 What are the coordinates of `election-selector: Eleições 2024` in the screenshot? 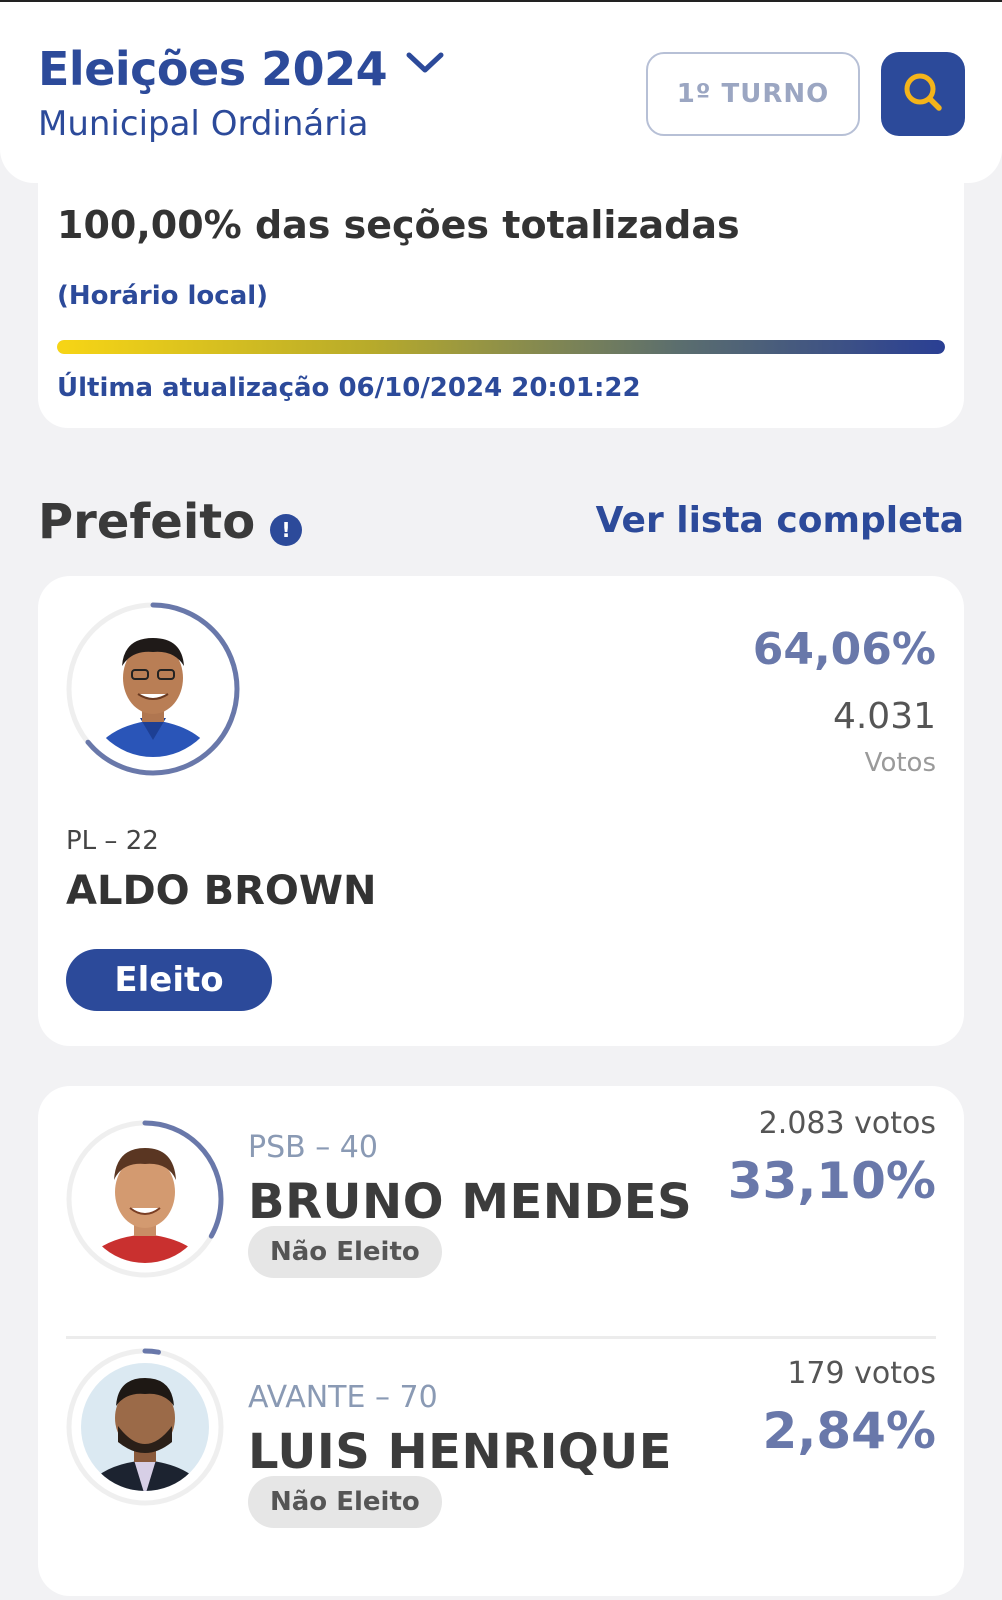 It's located at (241, 69).